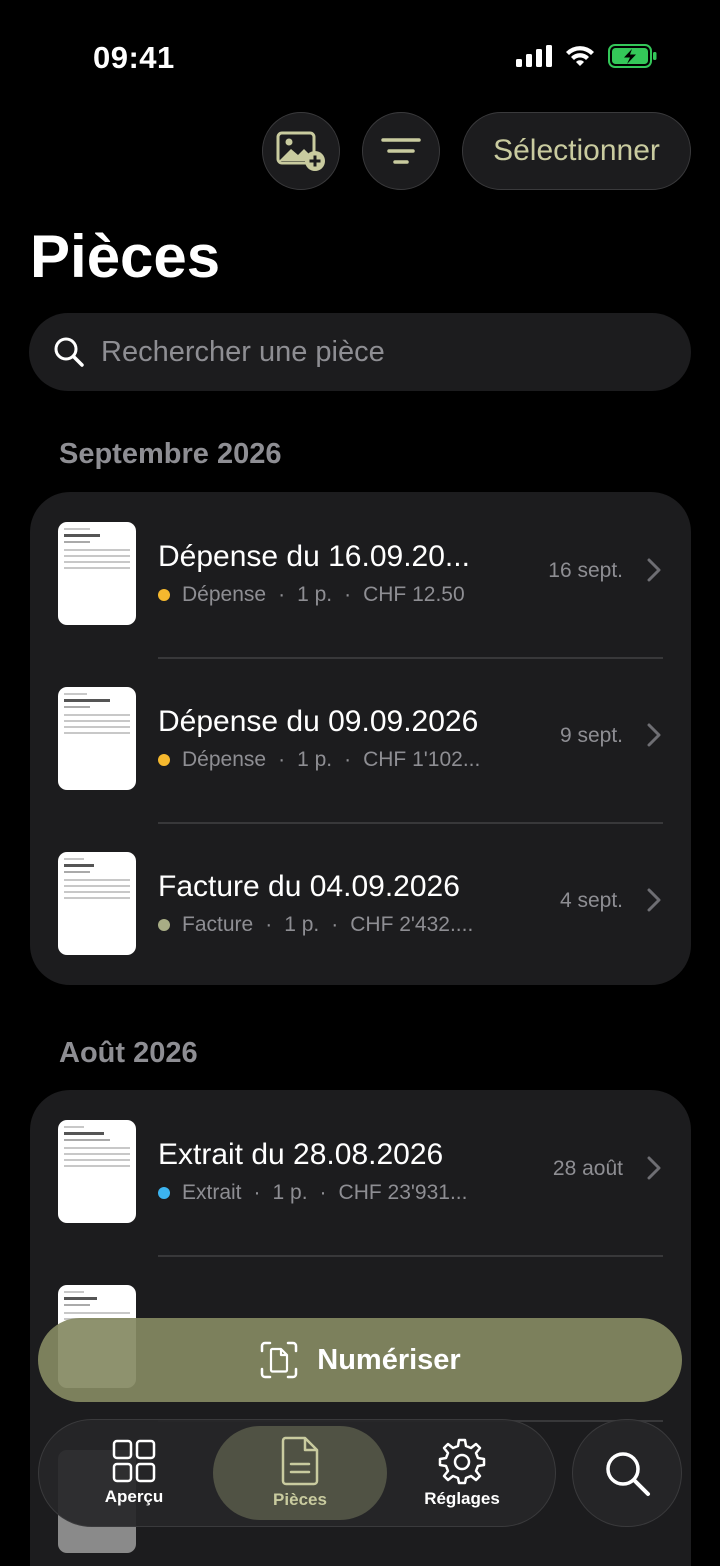  Describe the element at coordinates (134, 1461) in the screenshot. I see `grid-icon` at that location.